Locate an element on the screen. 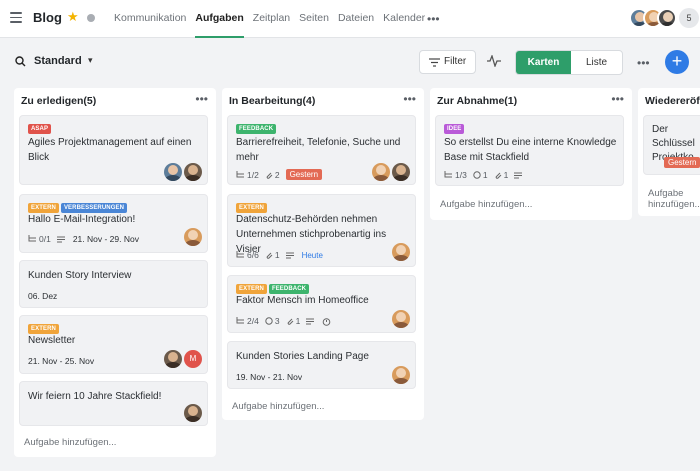 Image resolution: width=700 pixels, height=471 pixels. comment-count: 3 is located at coordinates (277, 321).